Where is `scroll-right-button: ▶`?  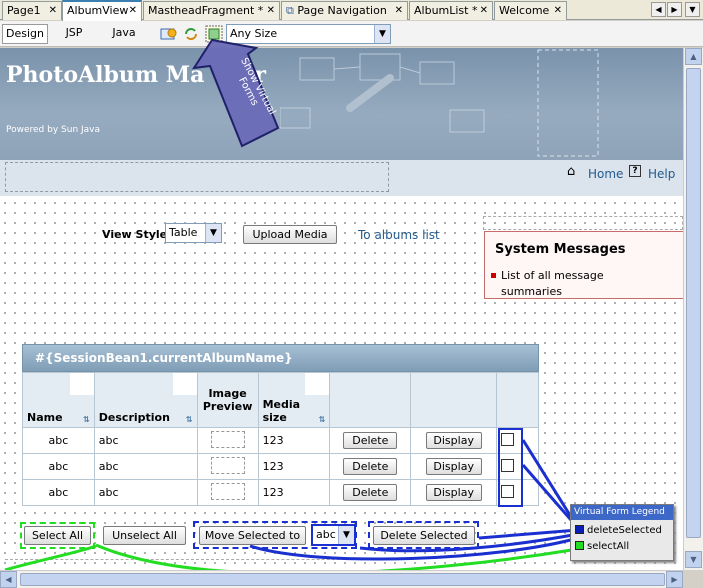 scroll-right-button: ▶ is located at coordinates (674, 579).